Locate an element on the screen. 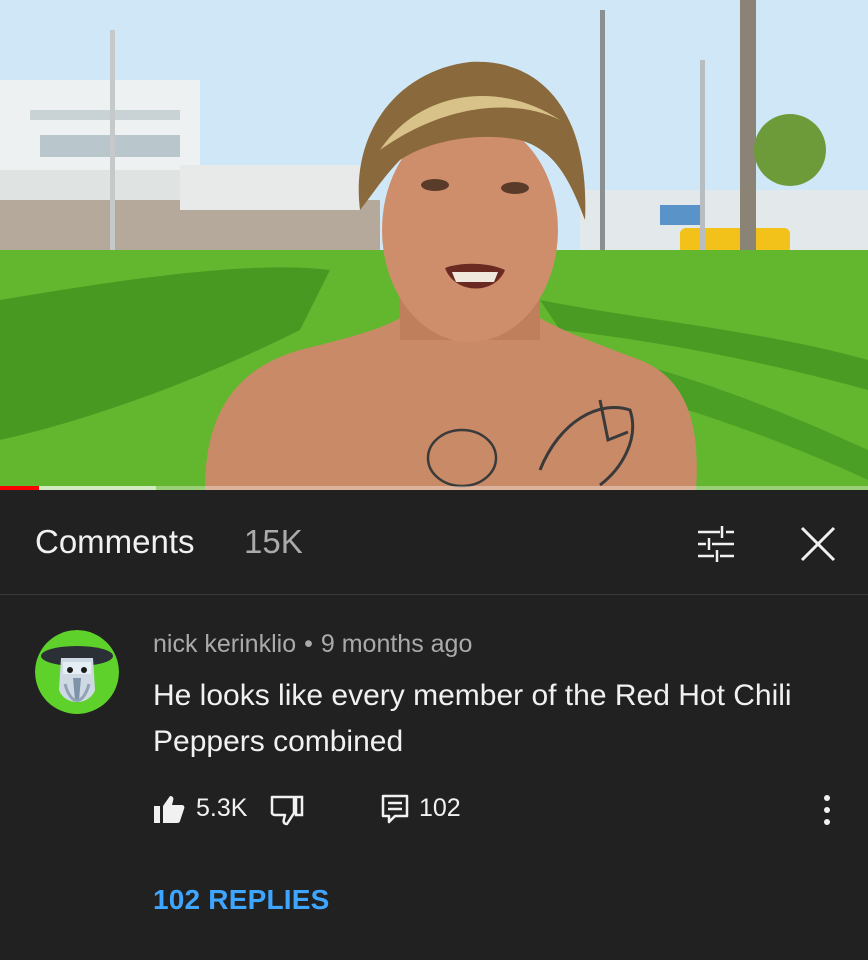  avatar-image is located at coordinates (77, 672).